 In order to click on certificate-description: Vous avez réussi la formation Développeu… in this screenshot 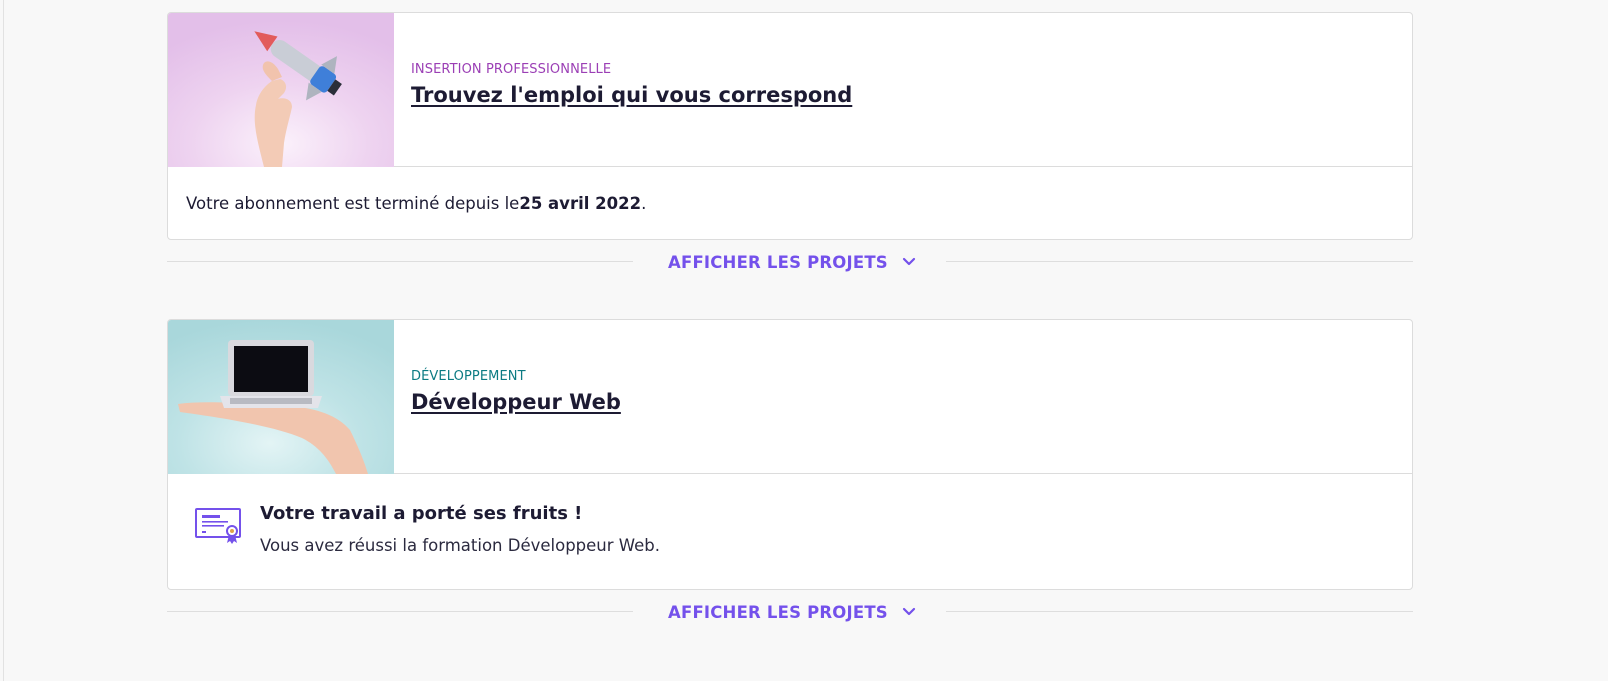, I will do `click(460, 545)`.